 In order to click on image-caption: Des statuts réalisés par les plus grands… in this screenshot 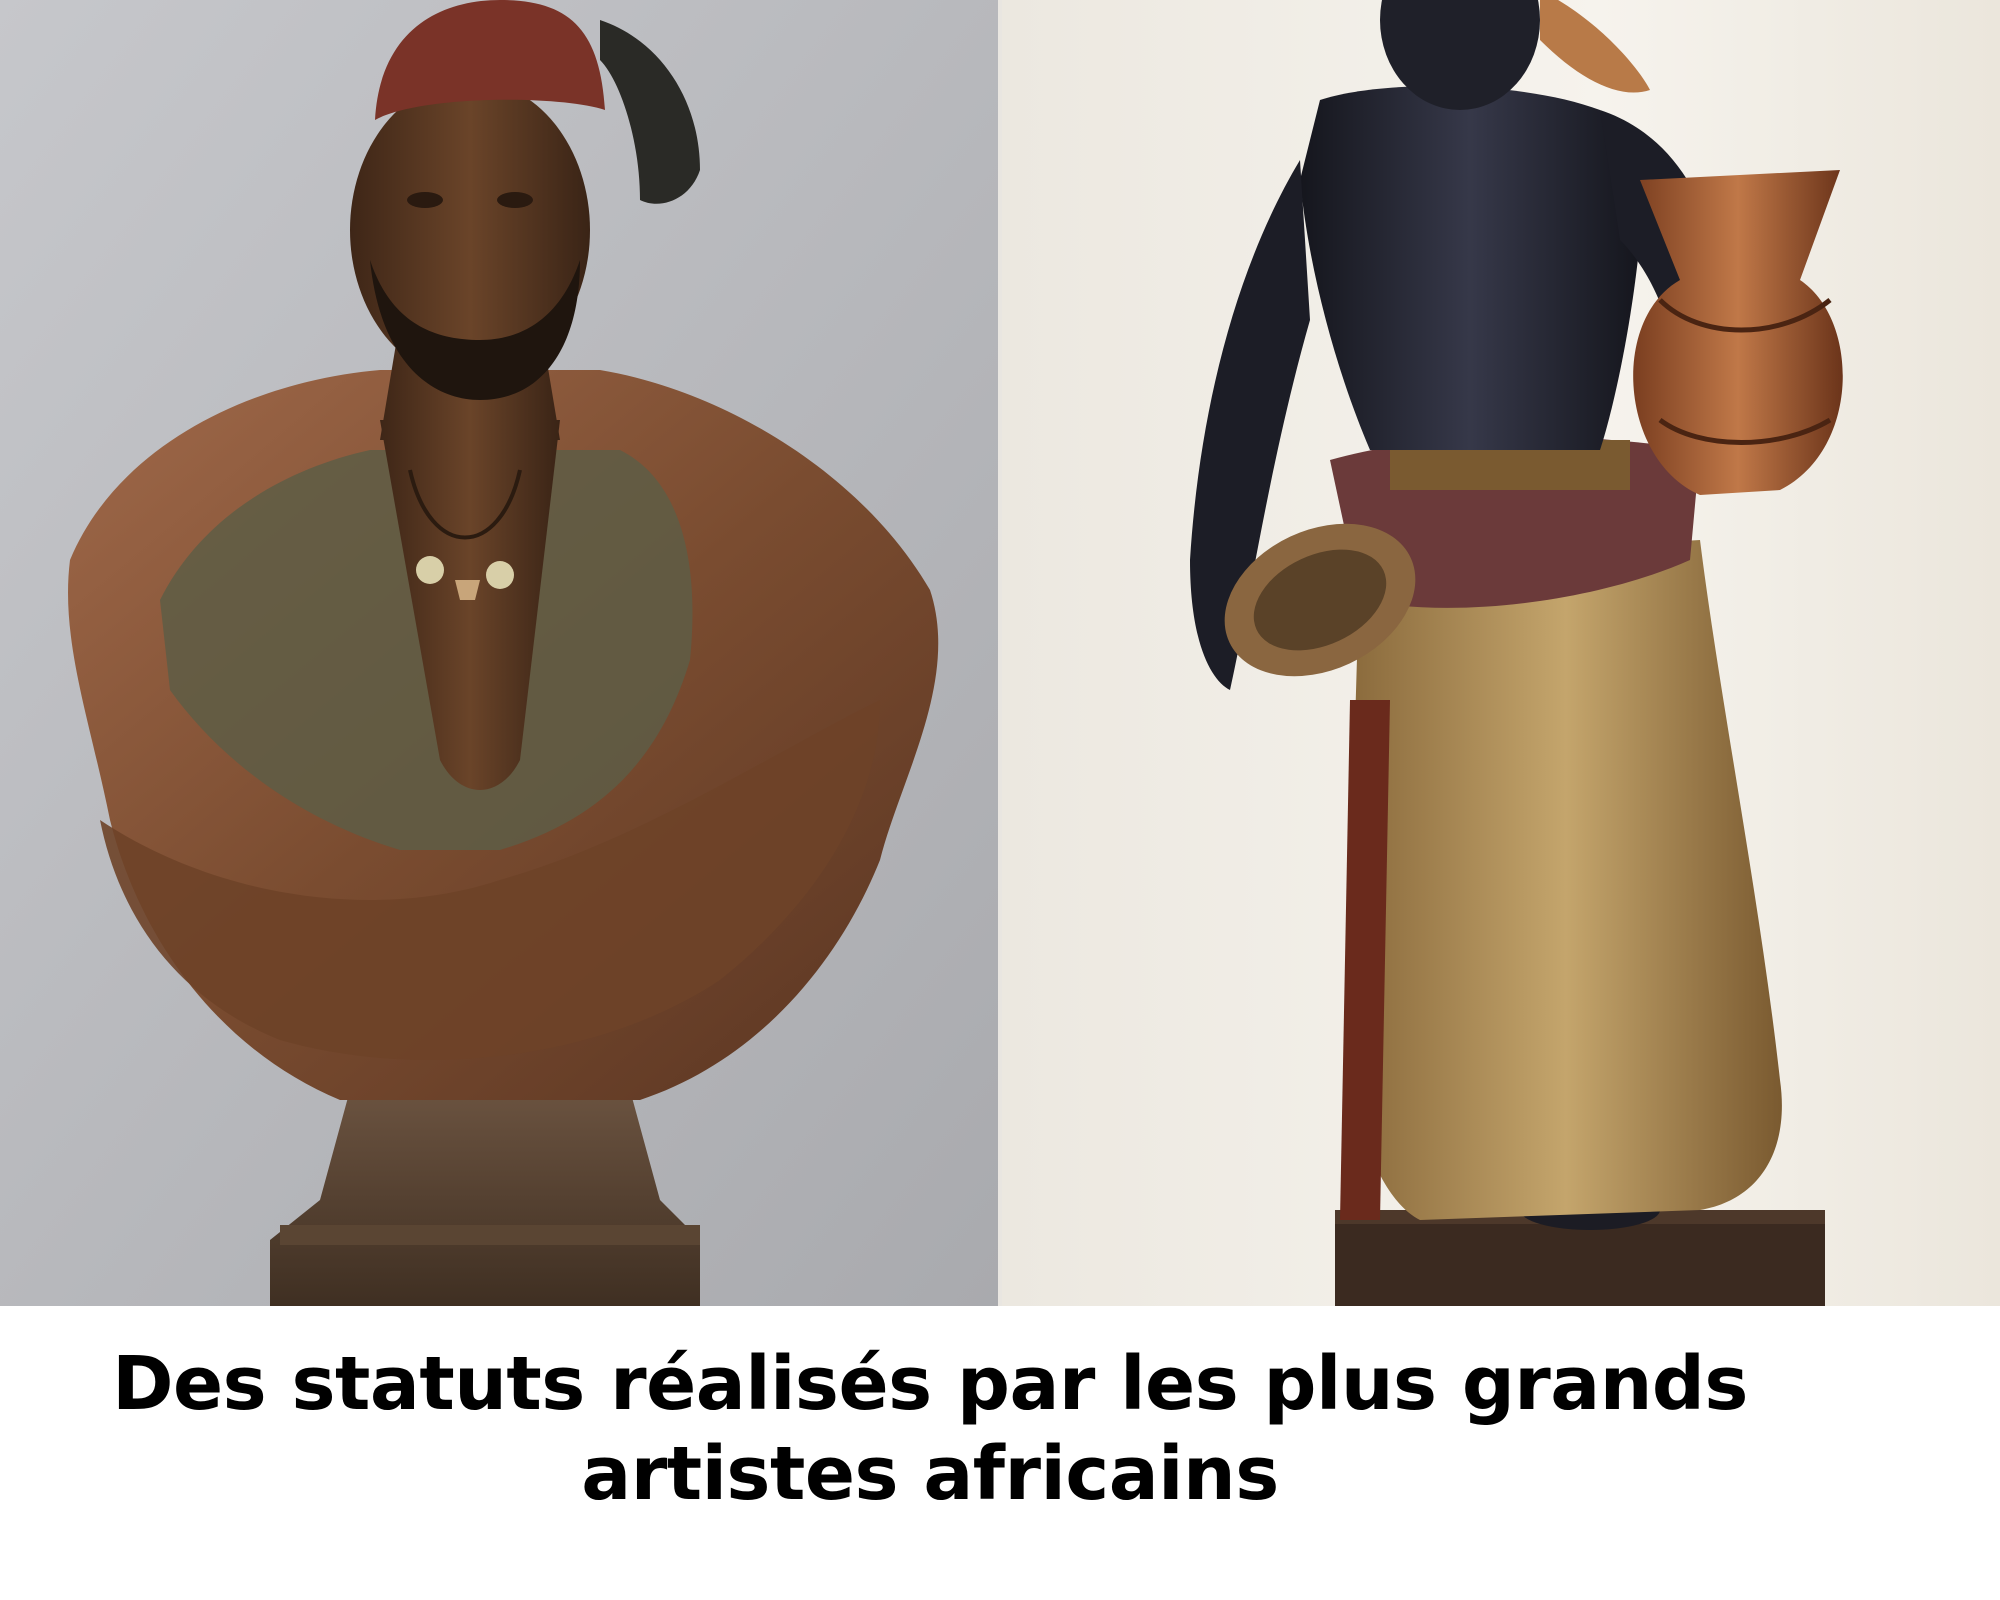, I will do `click(930, 1429)`.